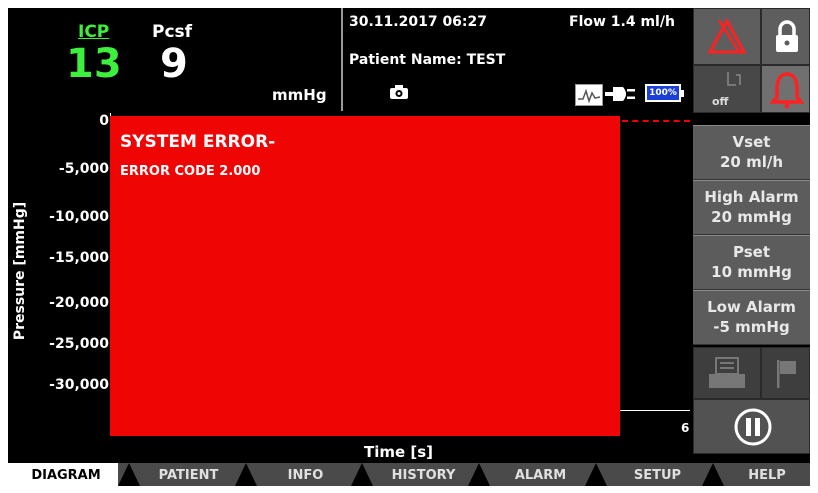 Image resolution: width=818 pixels, height=493 pixels. Describe the element at coordinates (751, 217) in the screenshot. I see `high-alarm-value: 20 mmHg` at that location.